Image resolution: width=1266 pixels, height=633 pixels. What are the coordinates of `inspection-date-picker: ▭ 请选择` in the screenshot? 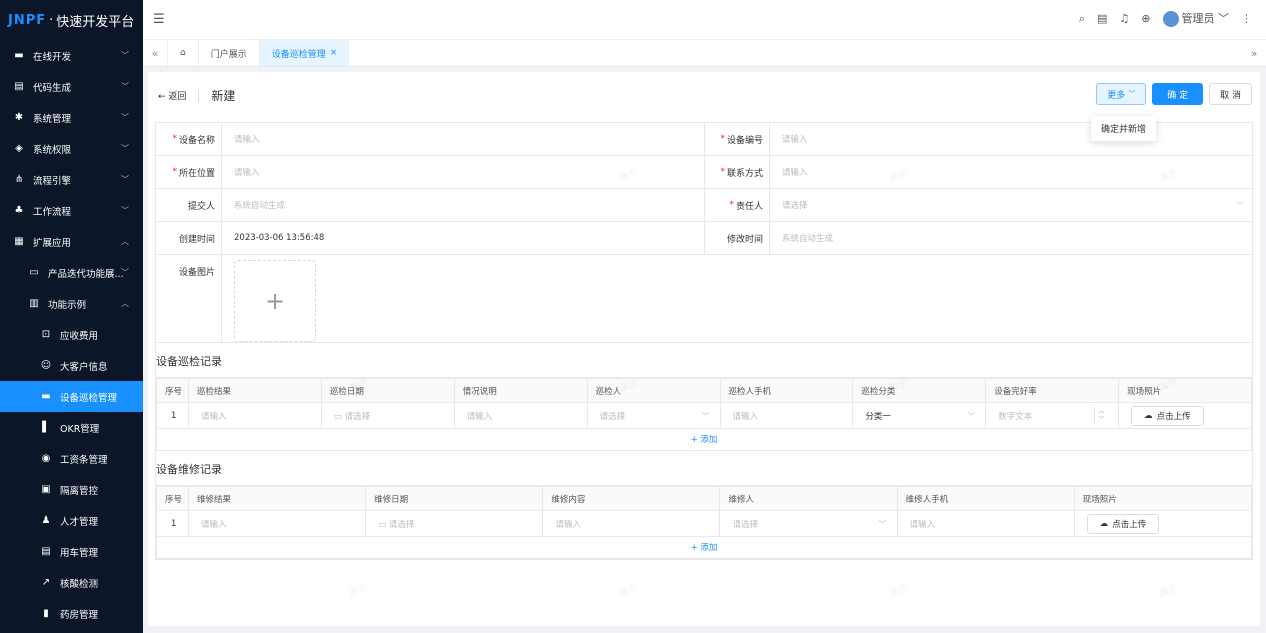 It's located at (387, 415).